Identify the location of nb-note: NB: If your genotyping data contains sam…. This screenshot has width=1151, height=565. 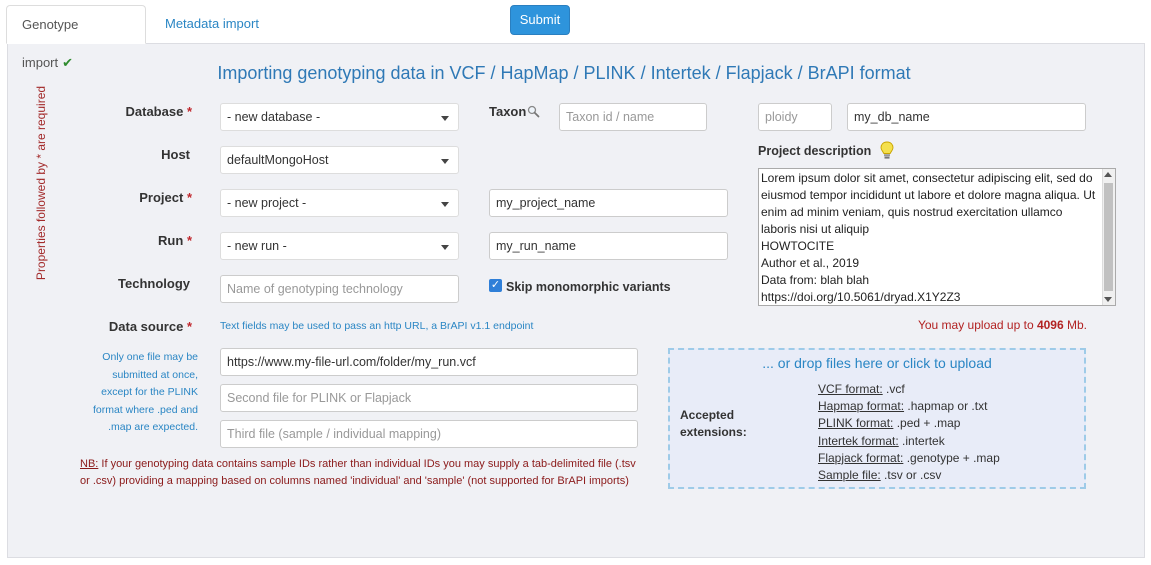
(362, 472).